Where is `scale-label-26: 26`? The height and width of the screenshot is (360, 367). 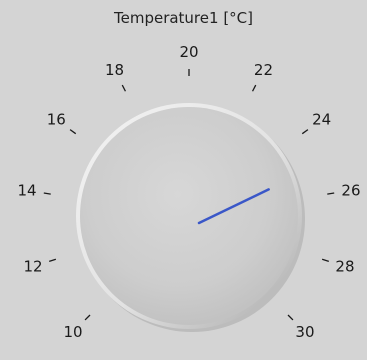
scale-label-26: 26 is located at coordinates (350, 190).